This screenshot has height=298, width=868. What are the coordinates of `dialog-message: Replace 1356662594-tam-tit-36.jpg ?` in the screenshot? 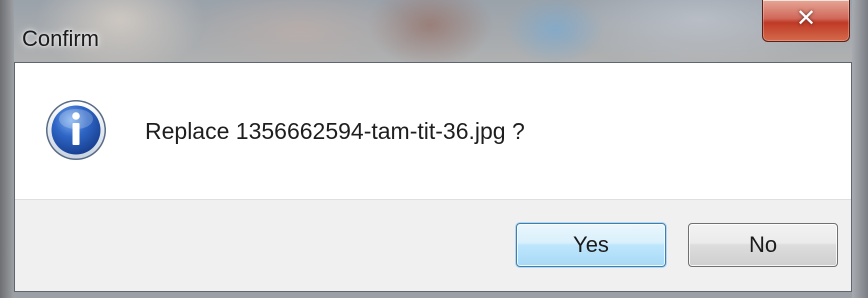 It's located at (335, 131).